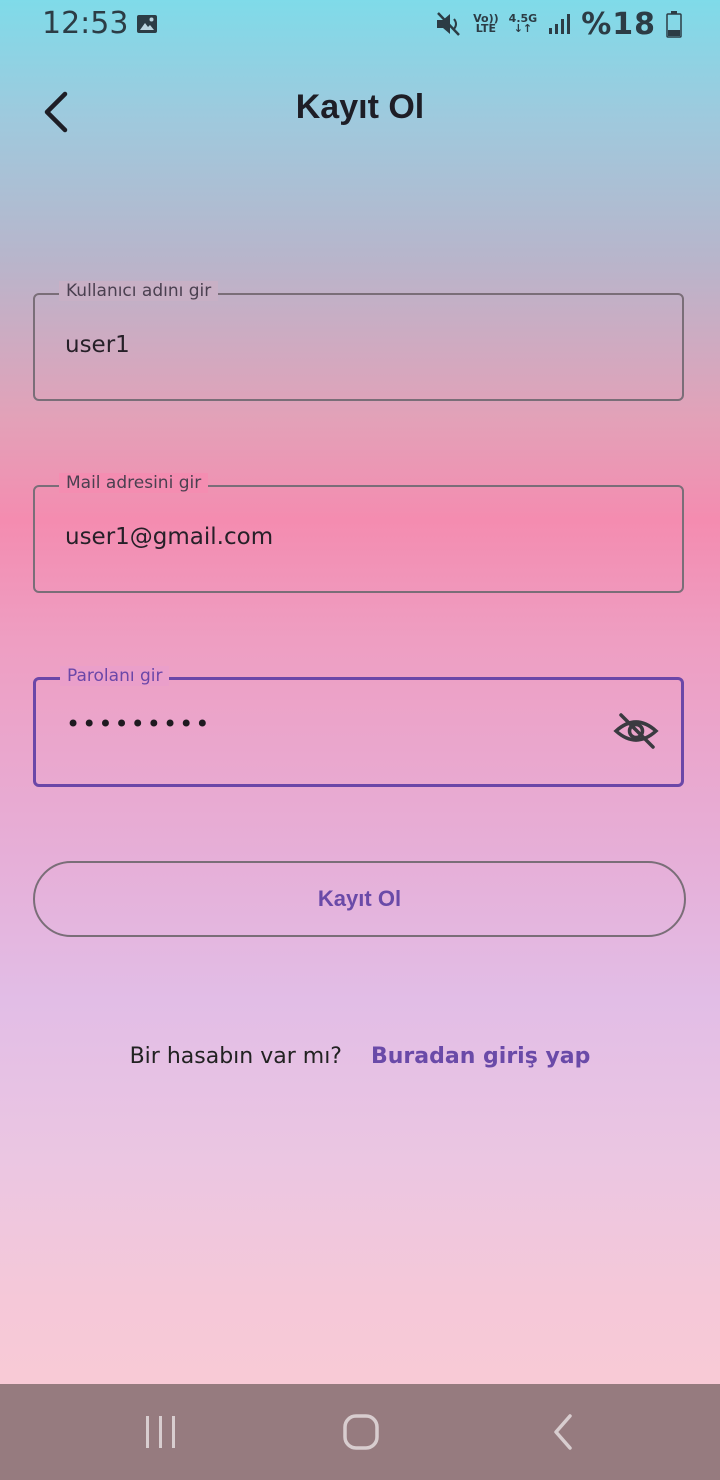  What do you see at coordinates (480, 1056) in the screenshot?
I see `login-link: Buradan giriş yap` at bounding box center [480, 1056].